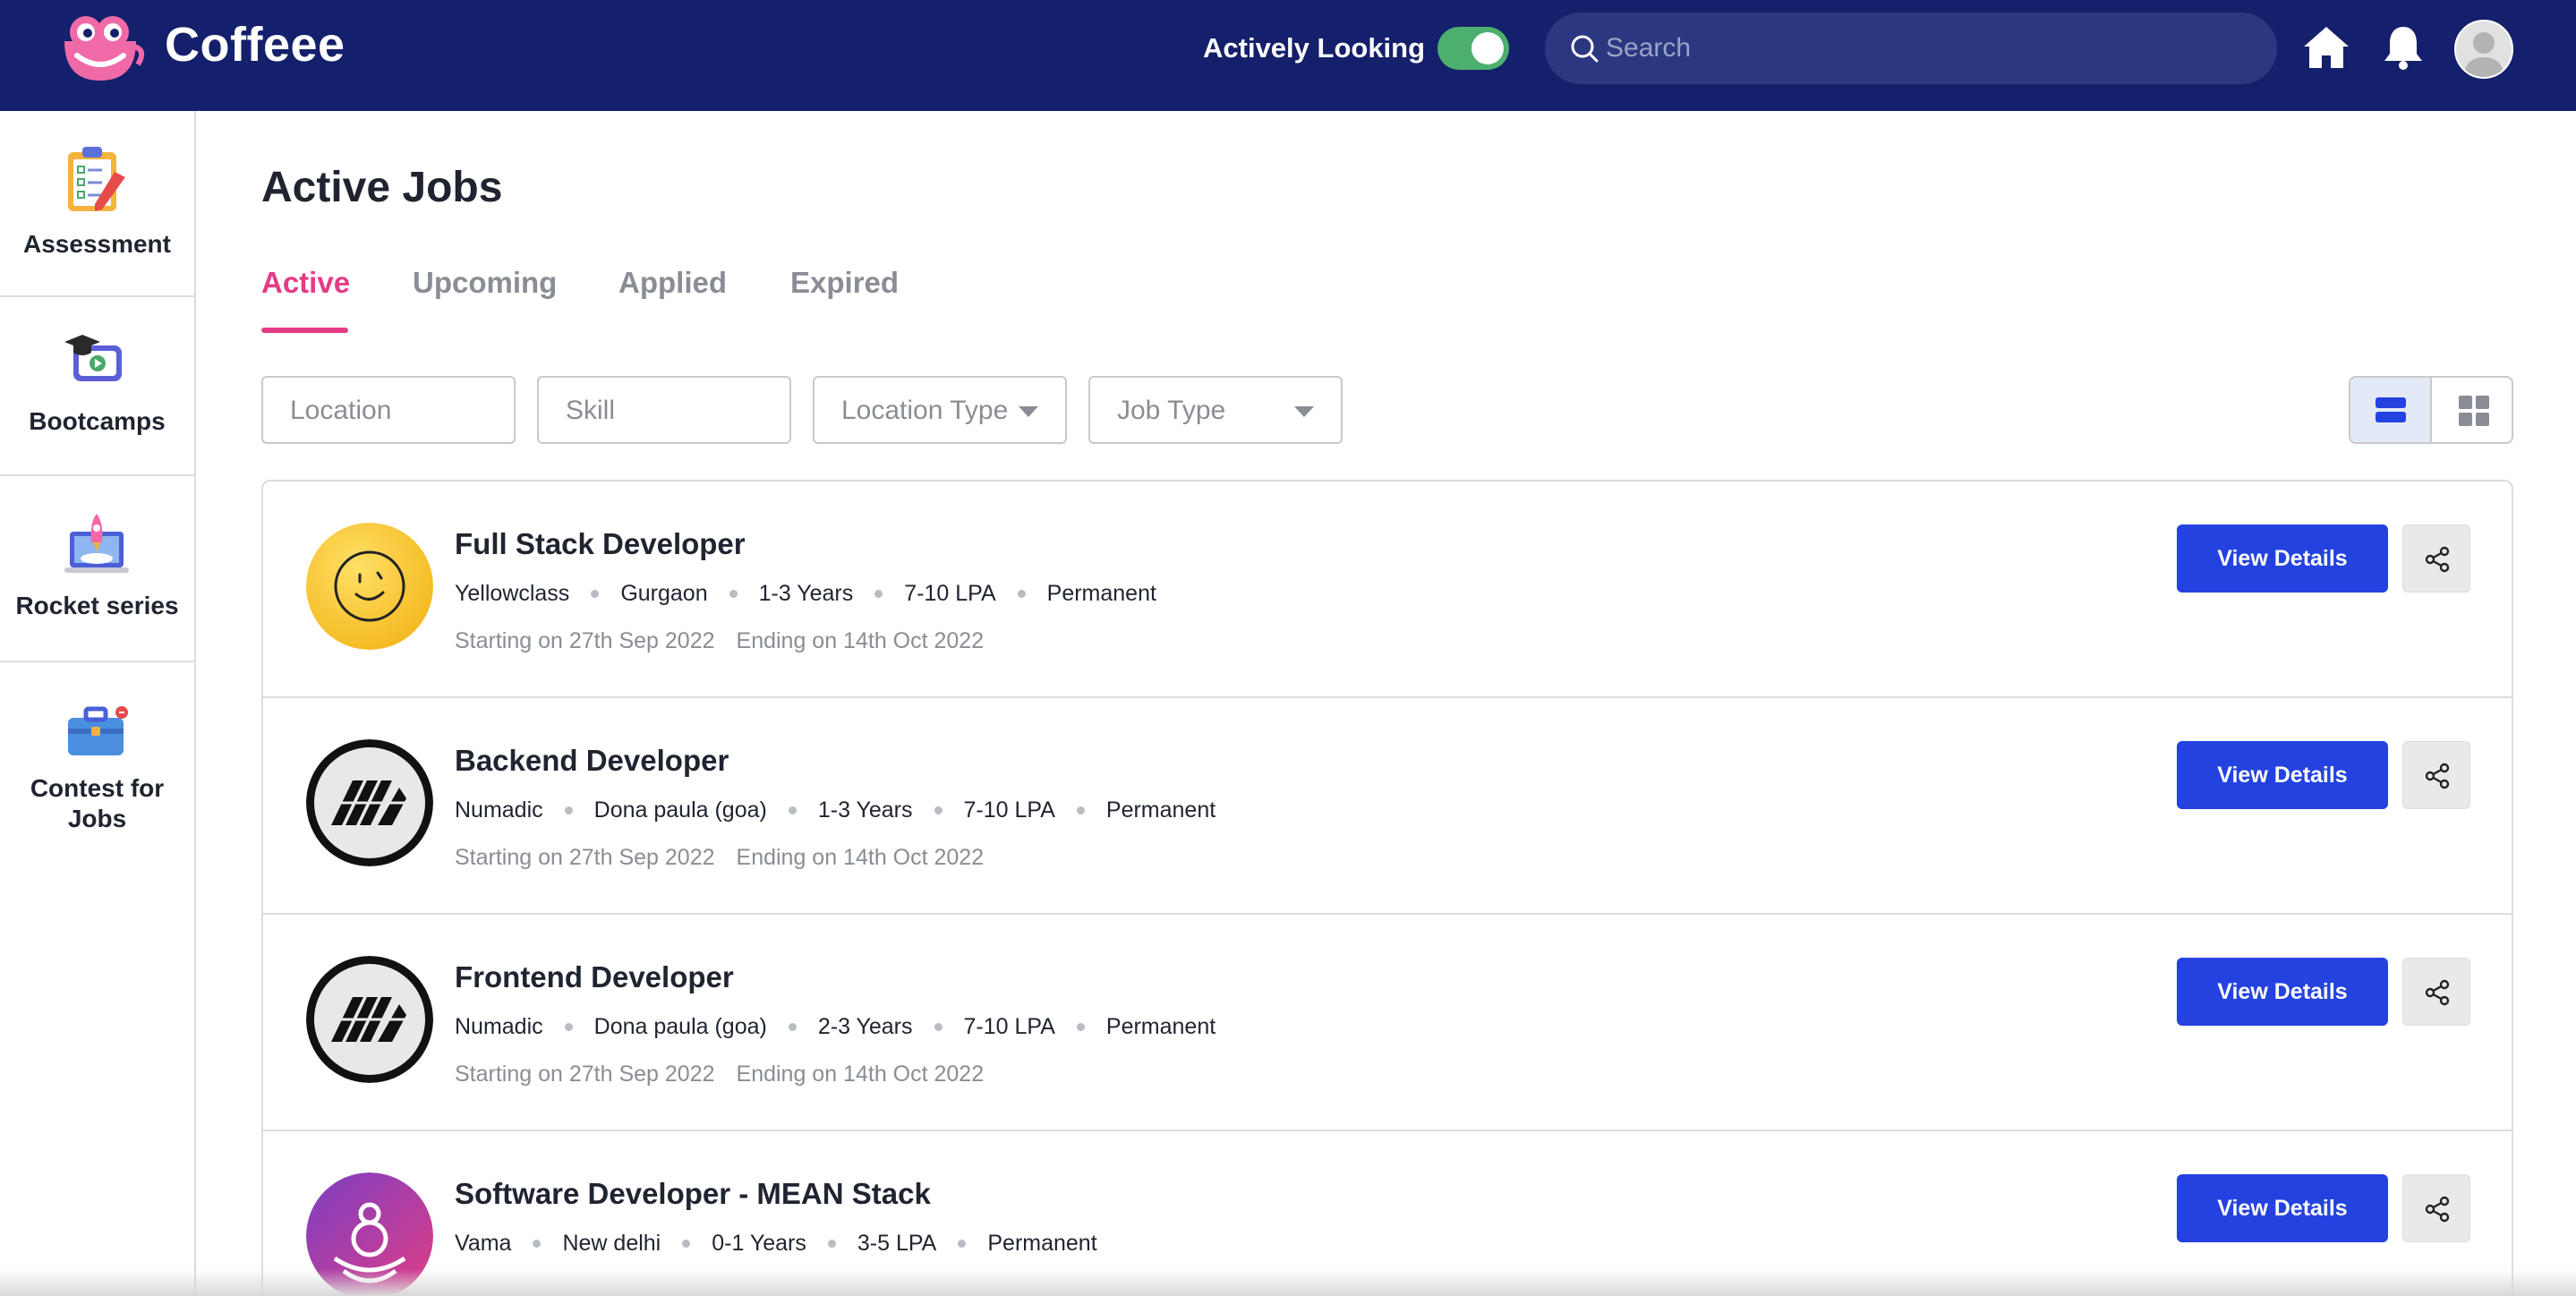  I want to click on search-bar, so click(1911, 48).